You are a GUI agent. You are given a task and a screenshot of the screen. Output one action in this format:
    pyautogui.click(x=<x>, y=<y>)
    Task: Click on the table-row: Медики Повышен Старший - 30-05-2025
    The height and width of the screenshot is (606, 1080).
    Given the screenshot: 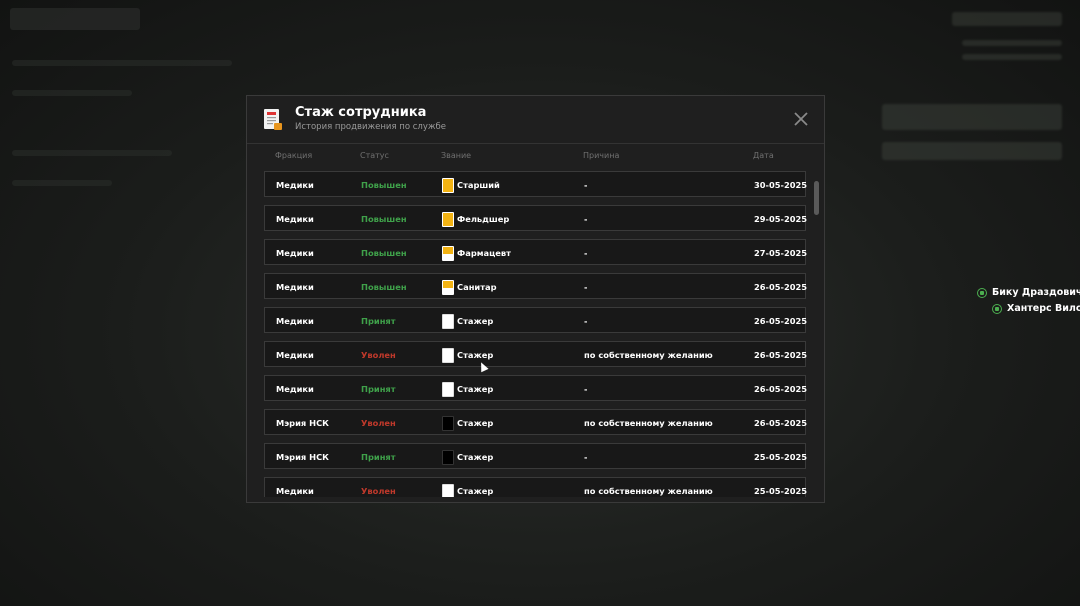 What is the action you would take?
    pyautogui.click(x=536, y=184)
    